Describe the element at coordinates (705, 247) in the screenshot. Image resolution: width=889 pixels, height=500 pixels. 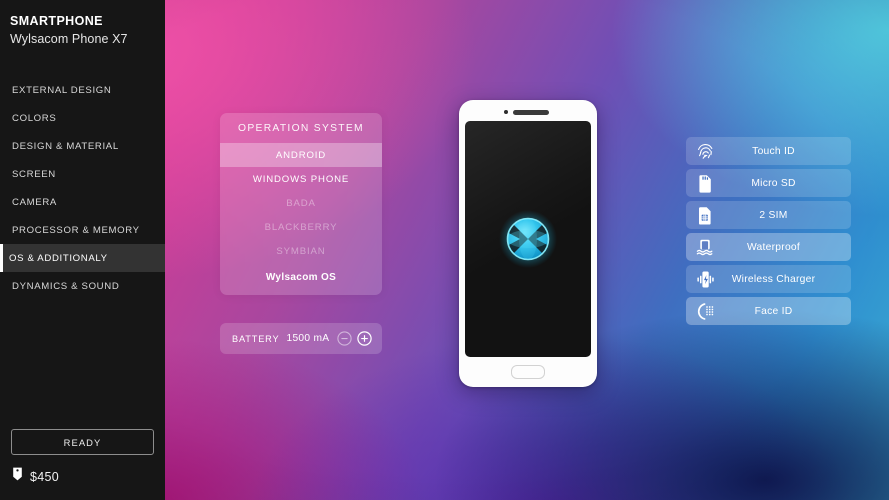
I see `waterproof-icon` at that location.